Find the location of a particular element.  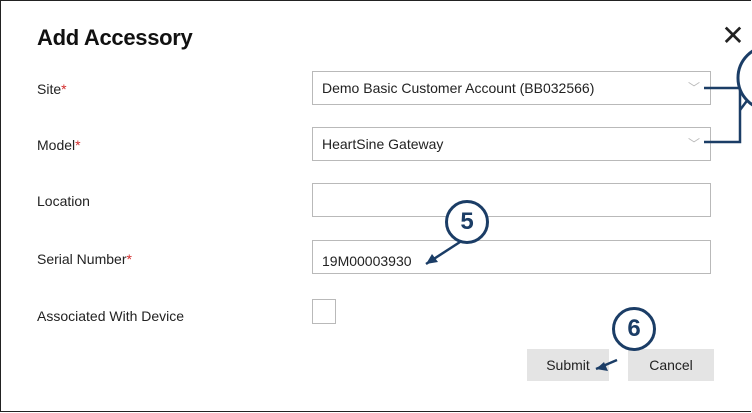

callout-6-badge: 6 is located at coordinates (634, 329).